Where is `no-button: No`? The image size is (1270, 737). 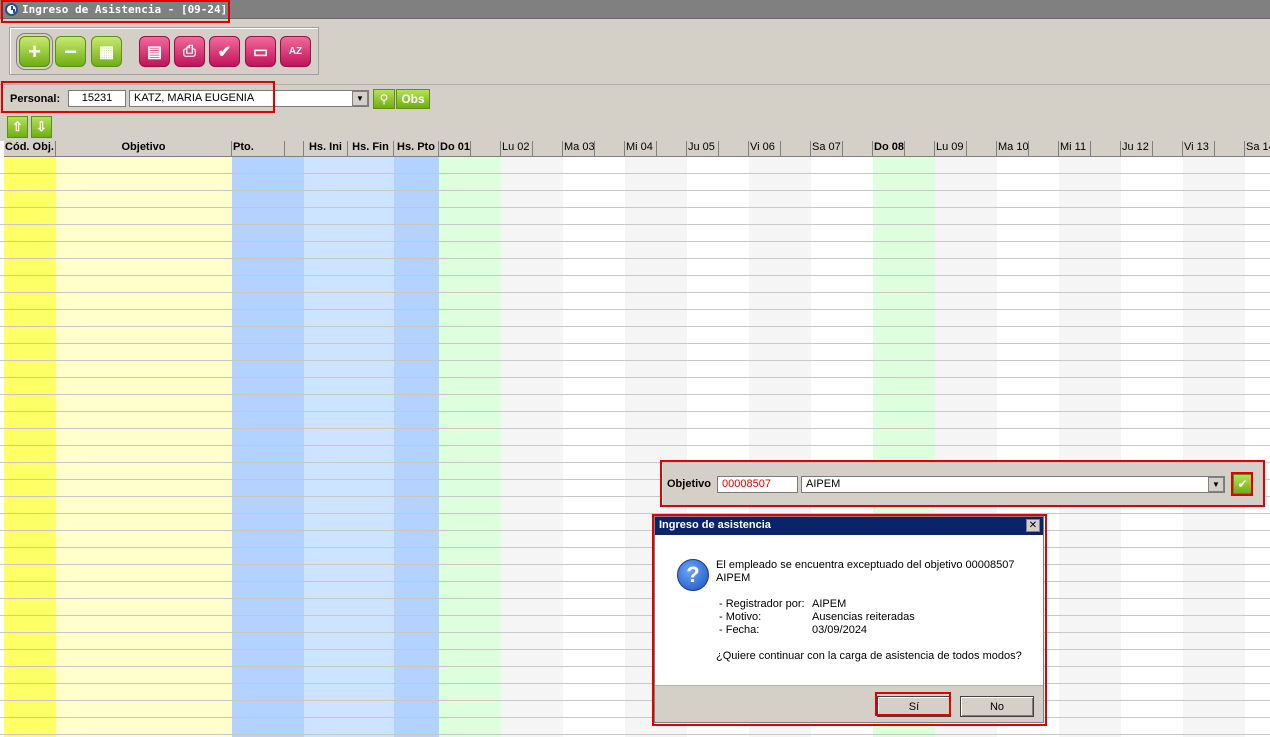
no-button: No is located at coordinates (997, 706).